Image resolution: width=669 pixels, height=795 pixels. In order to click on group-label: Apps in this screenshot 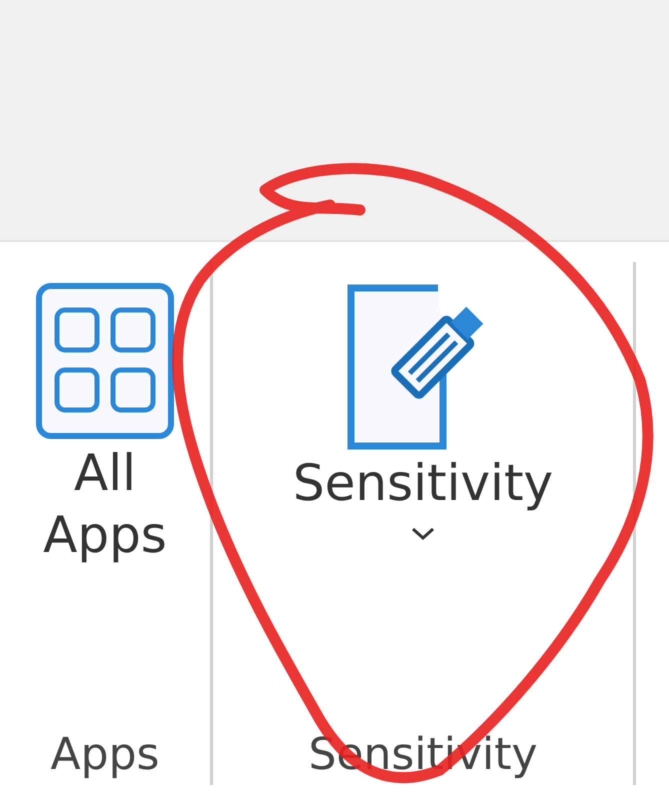, I will do `click(105, 755)`.